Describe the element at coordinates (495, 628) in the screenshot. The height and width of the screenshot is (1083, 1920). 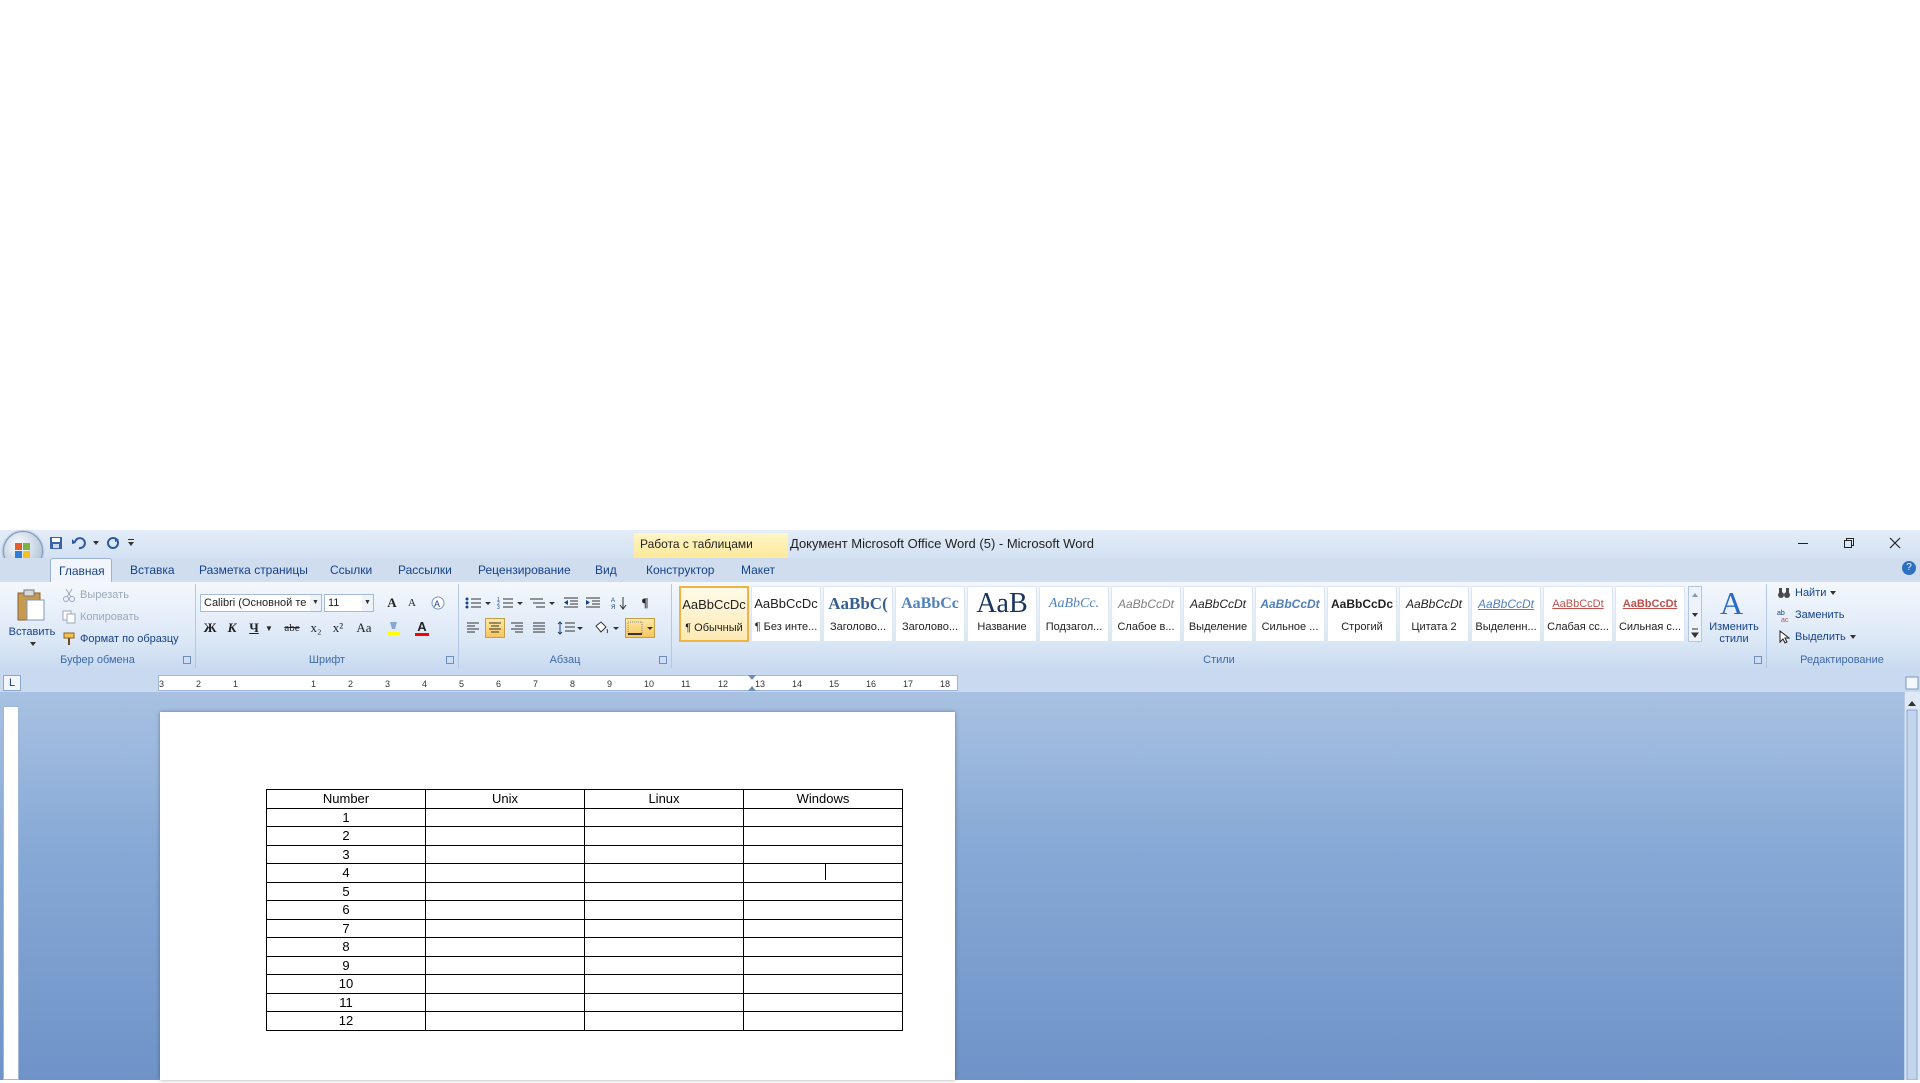
I see `align-center-button` at that location.